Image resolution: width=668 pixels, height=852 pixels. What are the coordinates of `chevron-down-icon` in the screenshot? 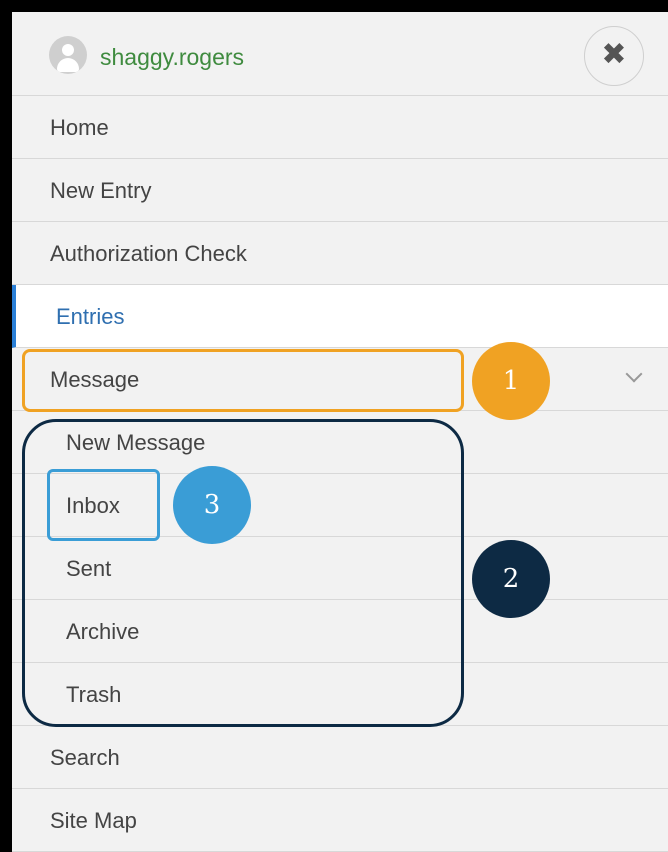 It's located at (634, 374).